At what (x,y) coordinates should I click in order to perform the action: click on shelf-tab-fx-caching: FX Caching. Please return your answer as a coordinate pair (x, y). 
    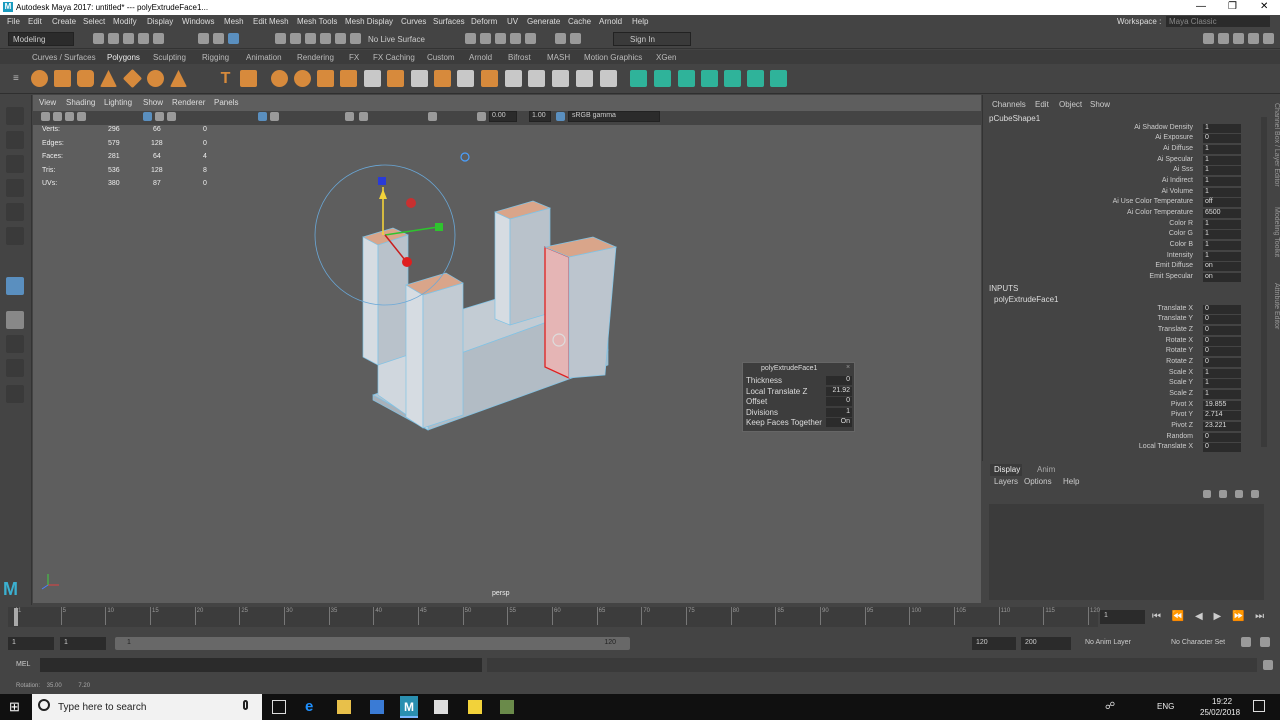
    Looking at the image, I should click on (394, 57).